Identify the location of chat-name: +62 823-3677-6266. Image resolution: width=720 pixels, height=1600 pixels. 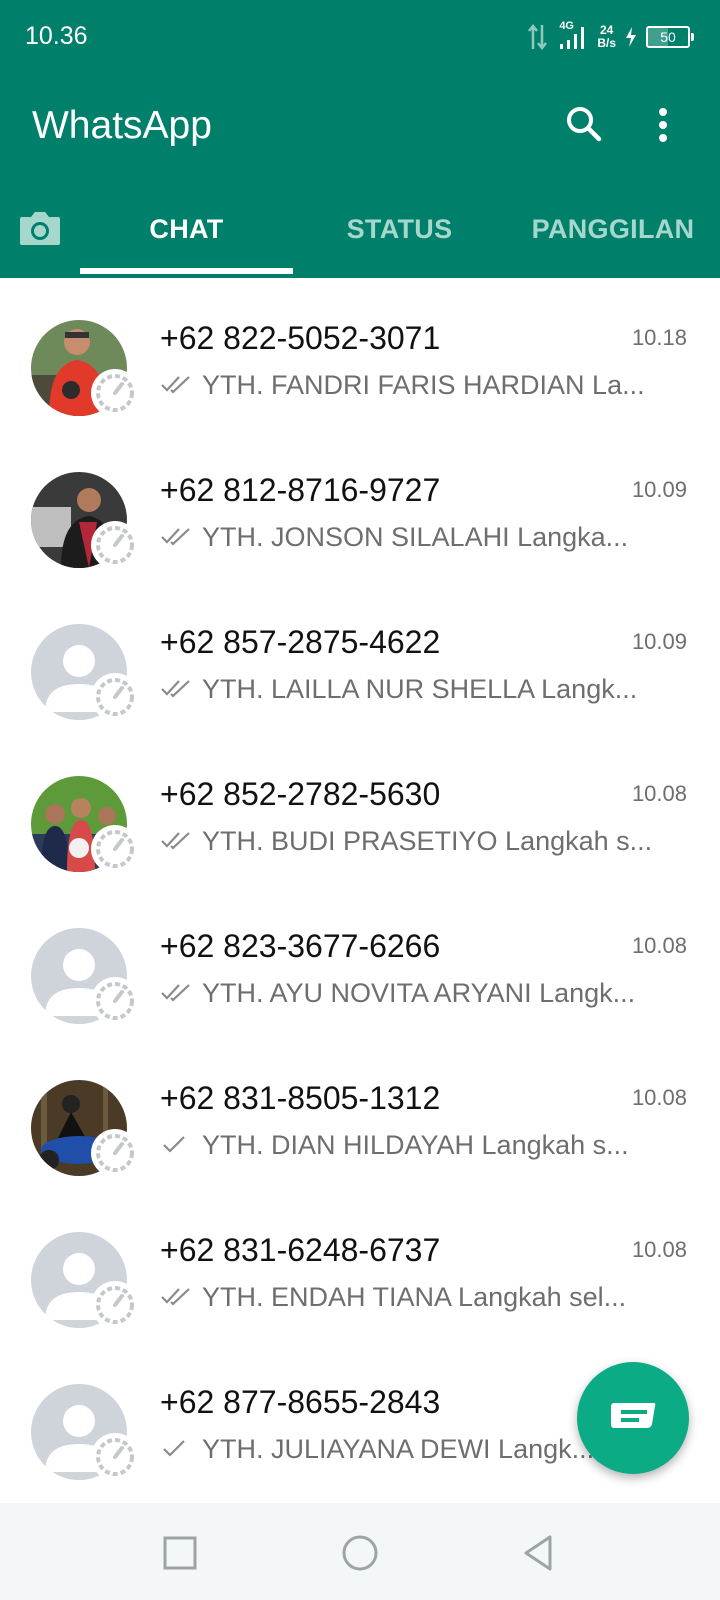
(300, 946).